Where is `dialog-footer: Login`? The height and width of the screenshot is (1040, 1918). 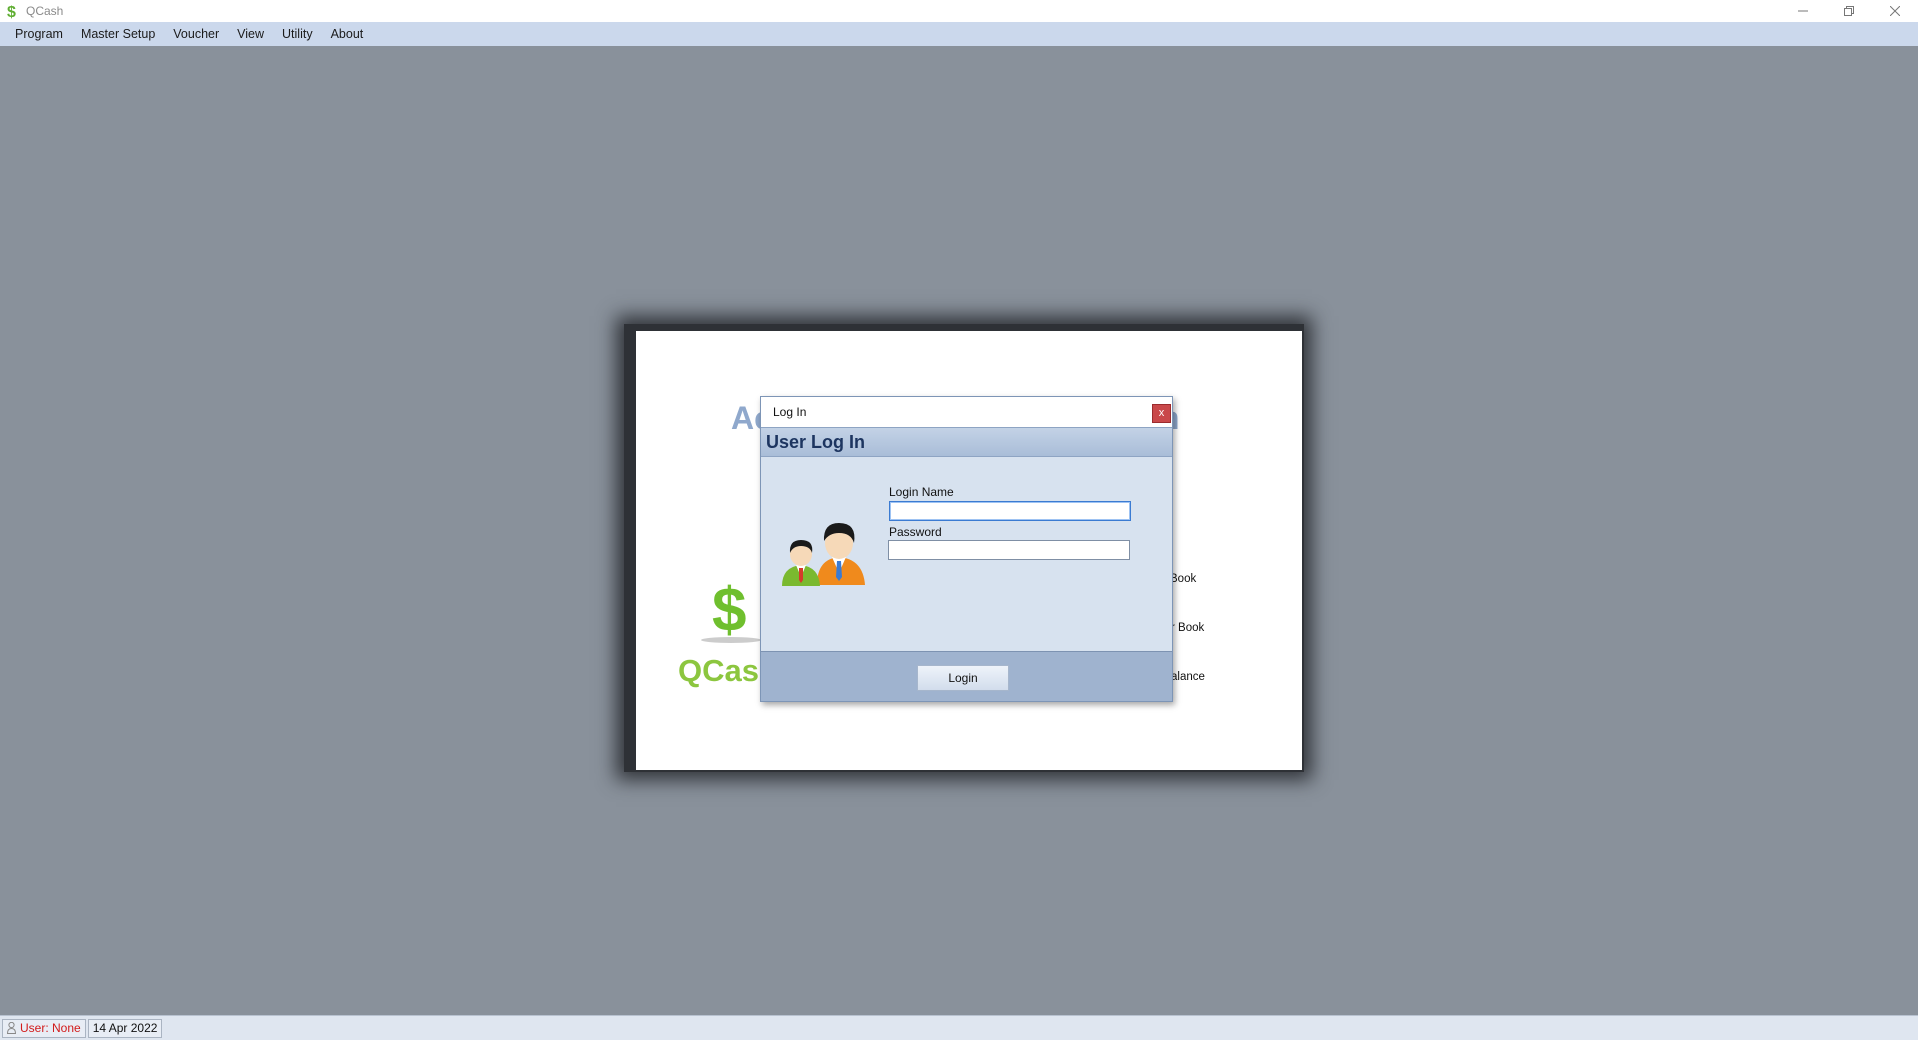 dialog-footer: Login is located at coordinates (966, 676).